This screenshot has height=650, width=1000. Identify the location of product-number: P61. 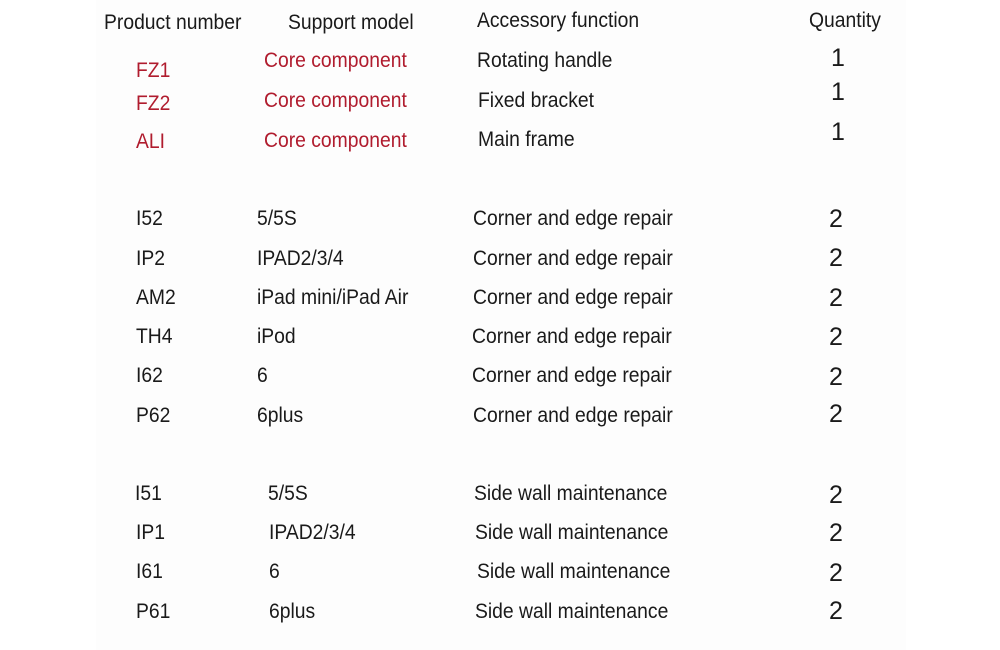
(153, 611).